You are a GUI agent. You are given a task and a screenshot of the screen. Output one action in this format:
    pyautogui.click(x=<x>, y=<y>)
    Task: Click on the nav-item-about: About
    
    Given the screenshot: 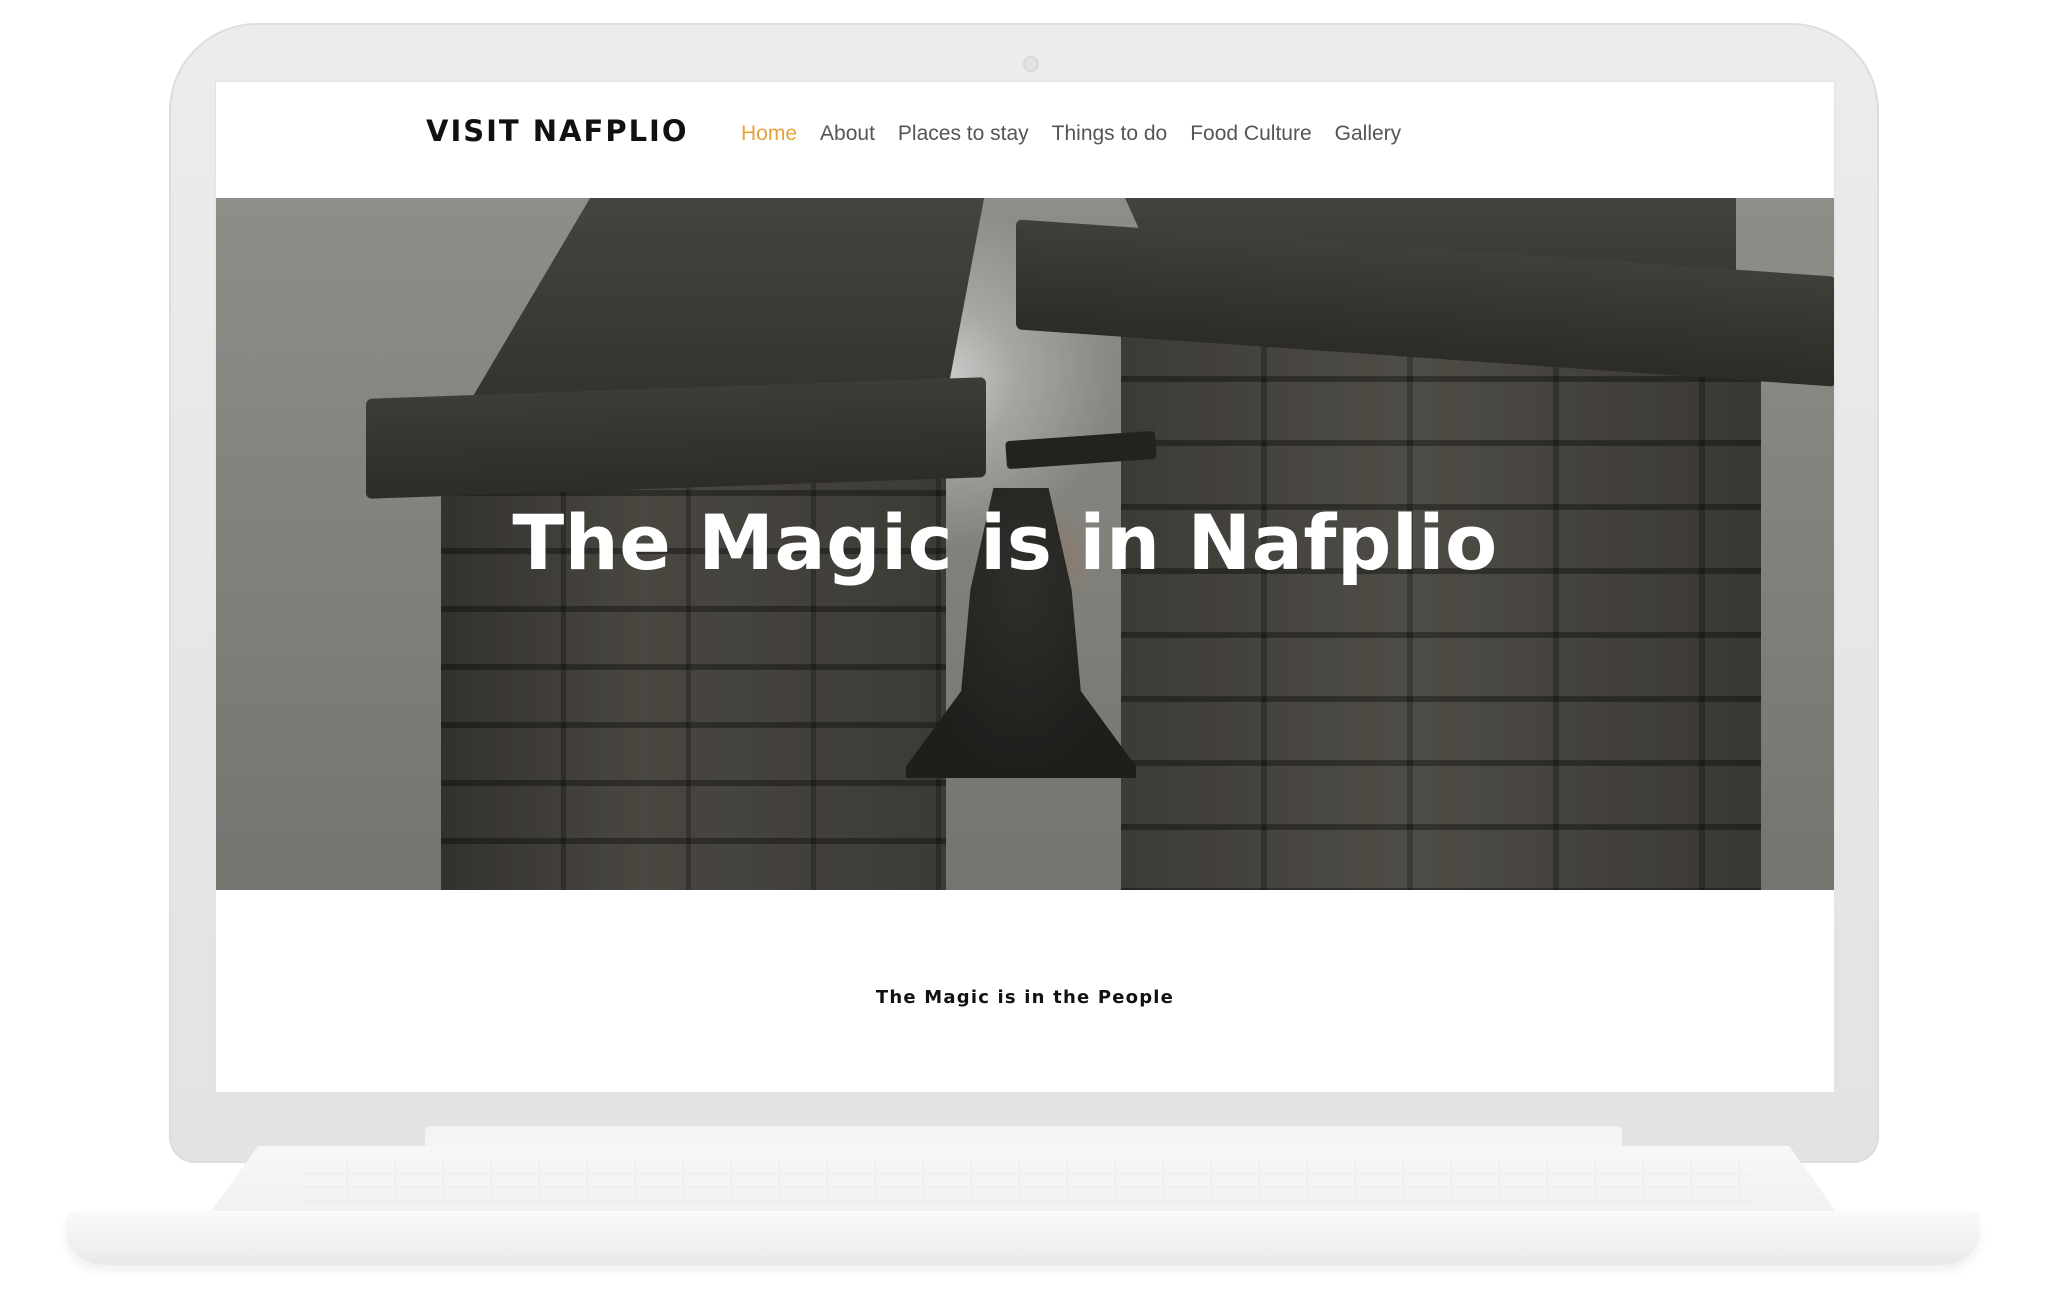 What is the action you would take?
    pyautogui.click(x=847, y=134)
    